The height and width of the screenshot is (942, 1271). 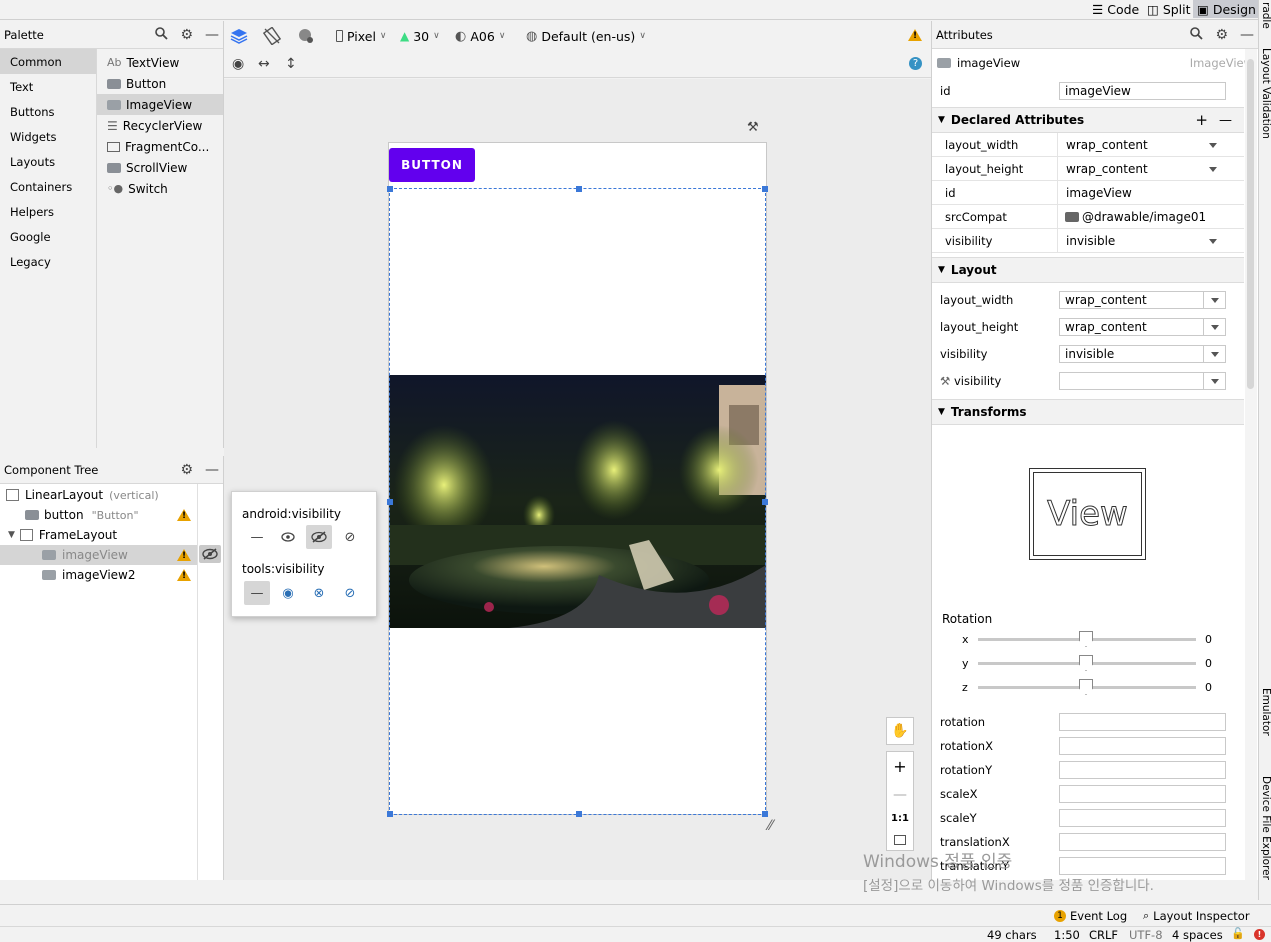 What do you see at coordinates (1251, 464) in the screenshot?
I see `attributes-scrollbar` at bounding box center [1251, 464].